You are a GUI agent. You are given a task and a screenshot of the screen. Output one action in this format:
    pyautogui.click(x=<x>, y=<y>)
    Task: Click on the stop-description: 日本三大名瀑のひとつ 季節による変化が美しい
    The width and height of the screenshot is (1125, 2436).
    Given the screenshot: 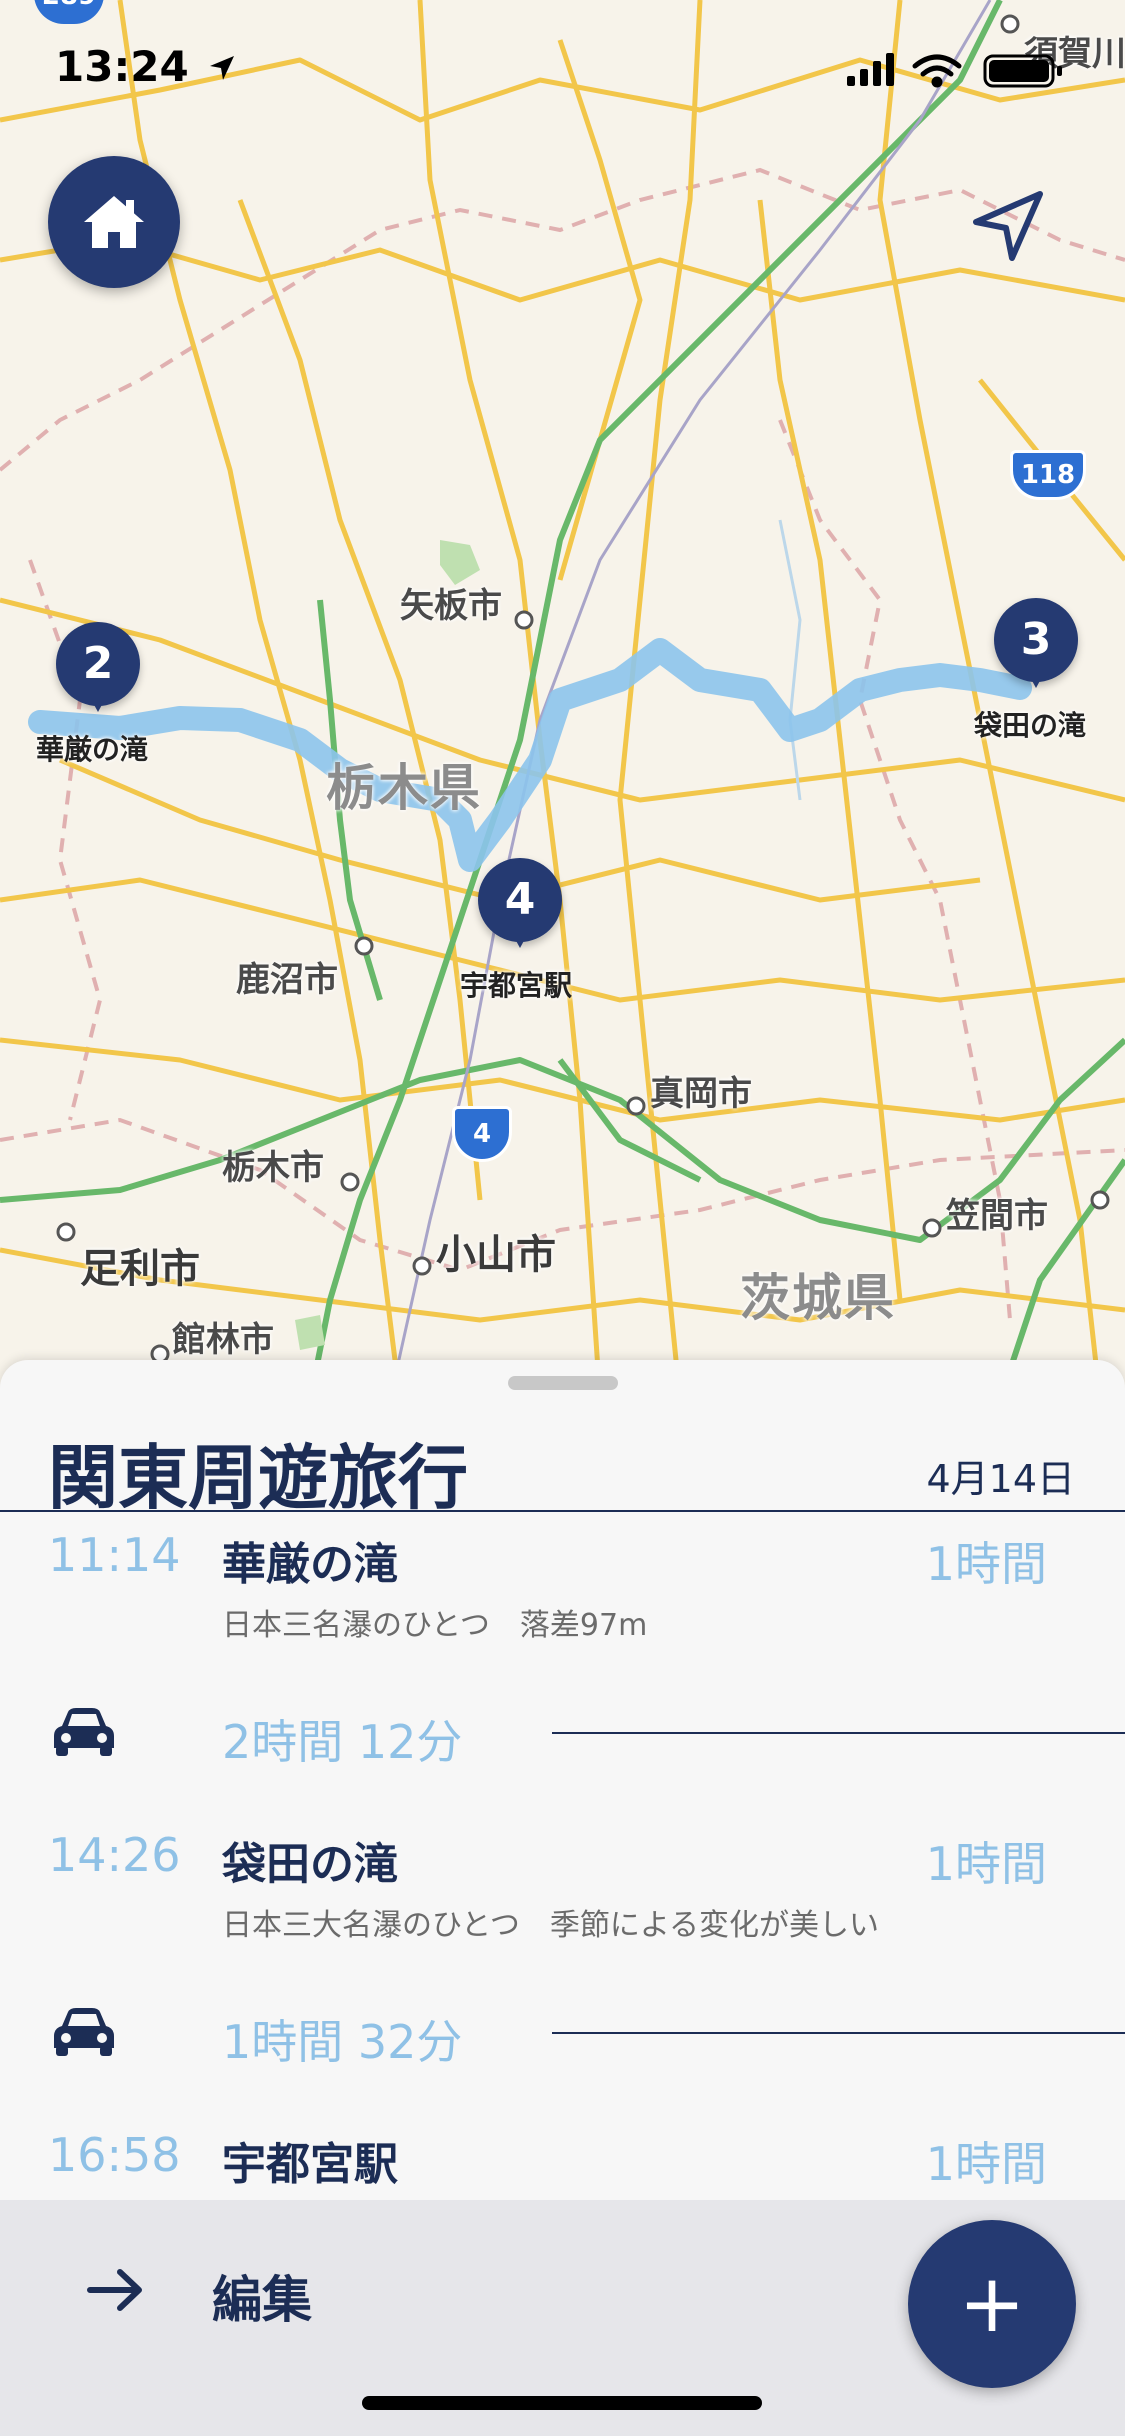 What is the action you would take?
    pyautogui.click(x=550, y=1925)
    